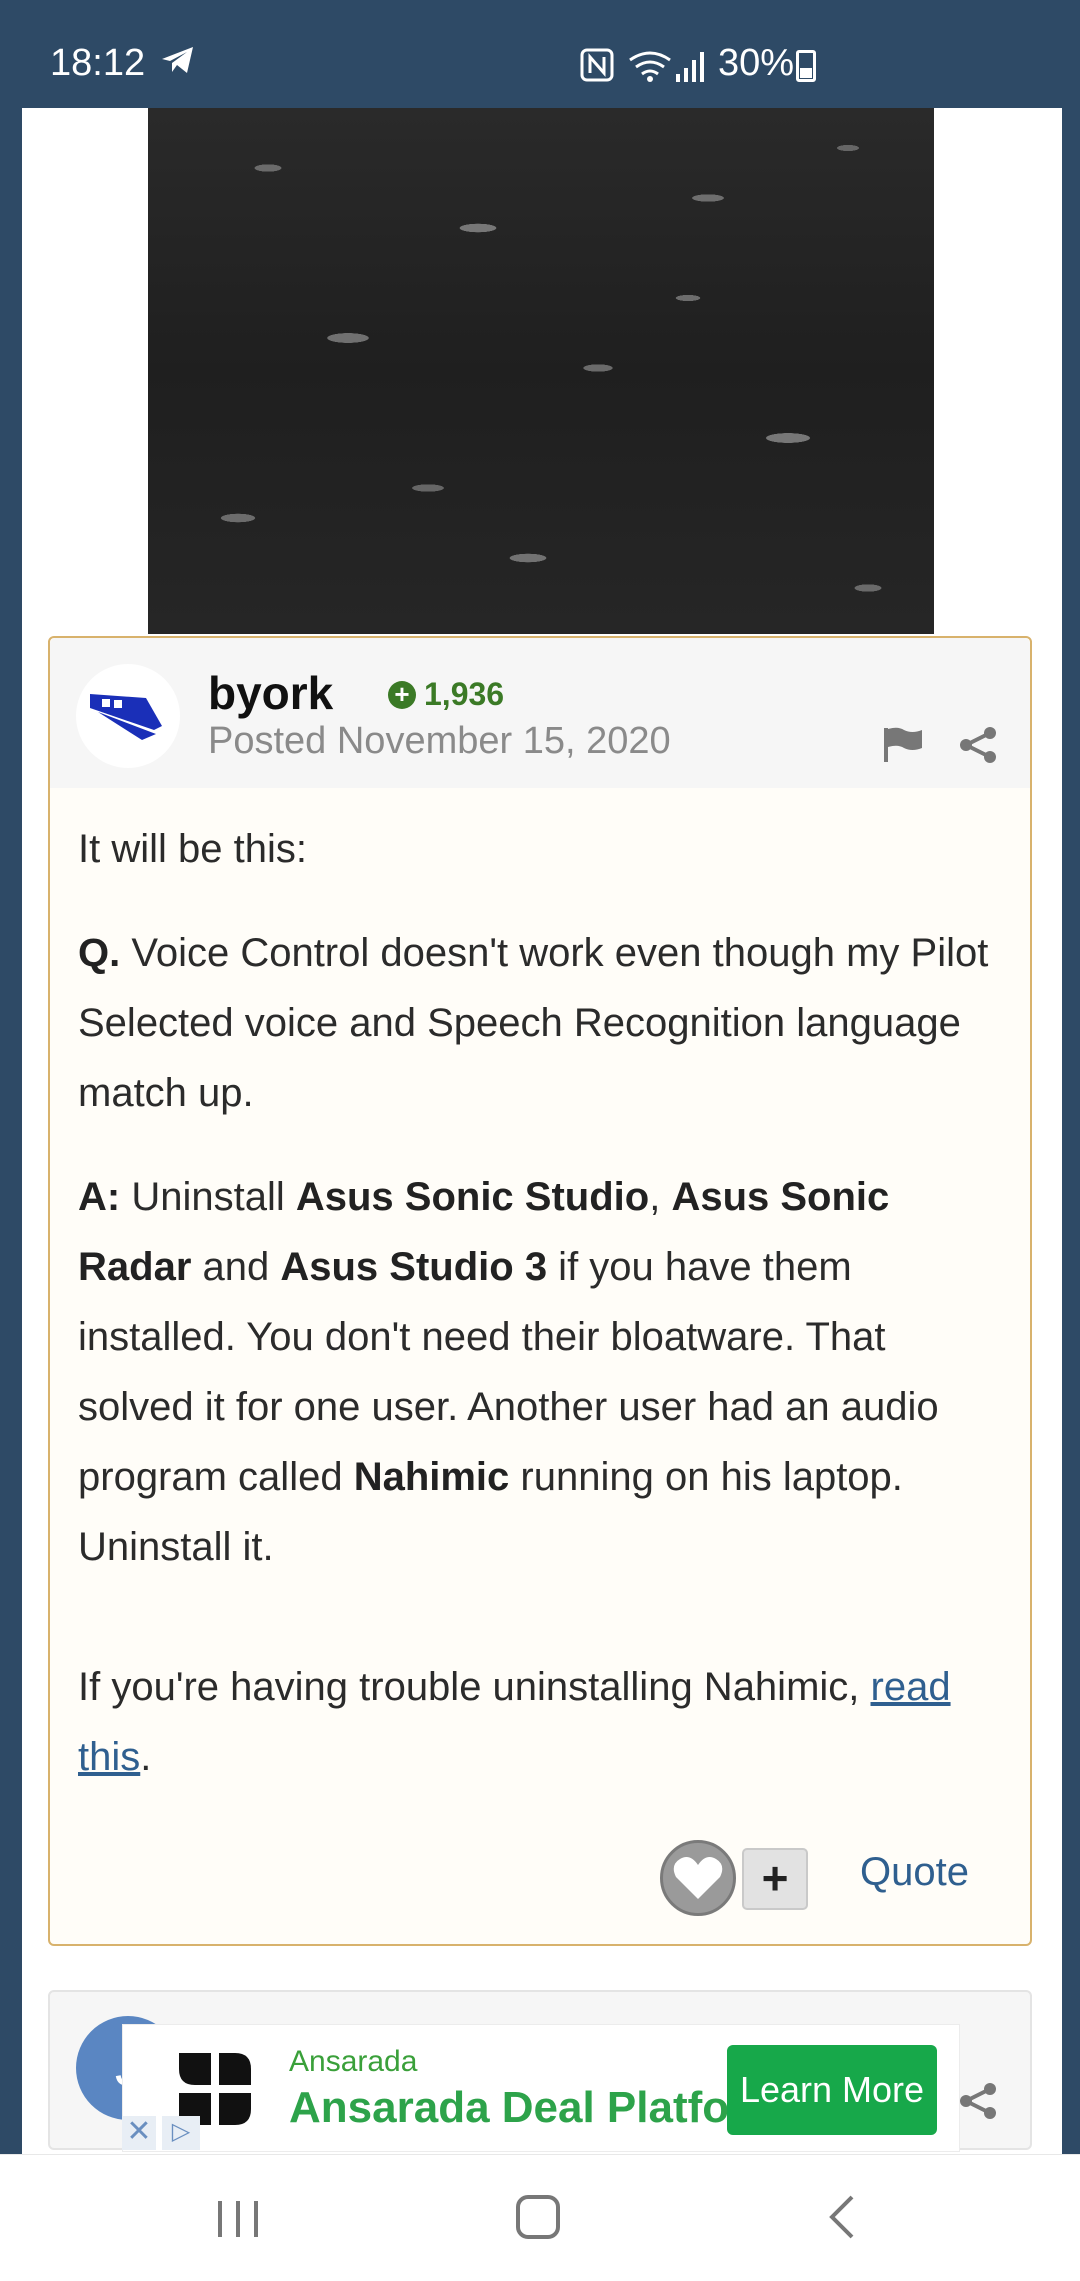  What do you see at coordinates (903, 746) in the screenshot?
I see `flag-icon` at bounding box center [903, 746].